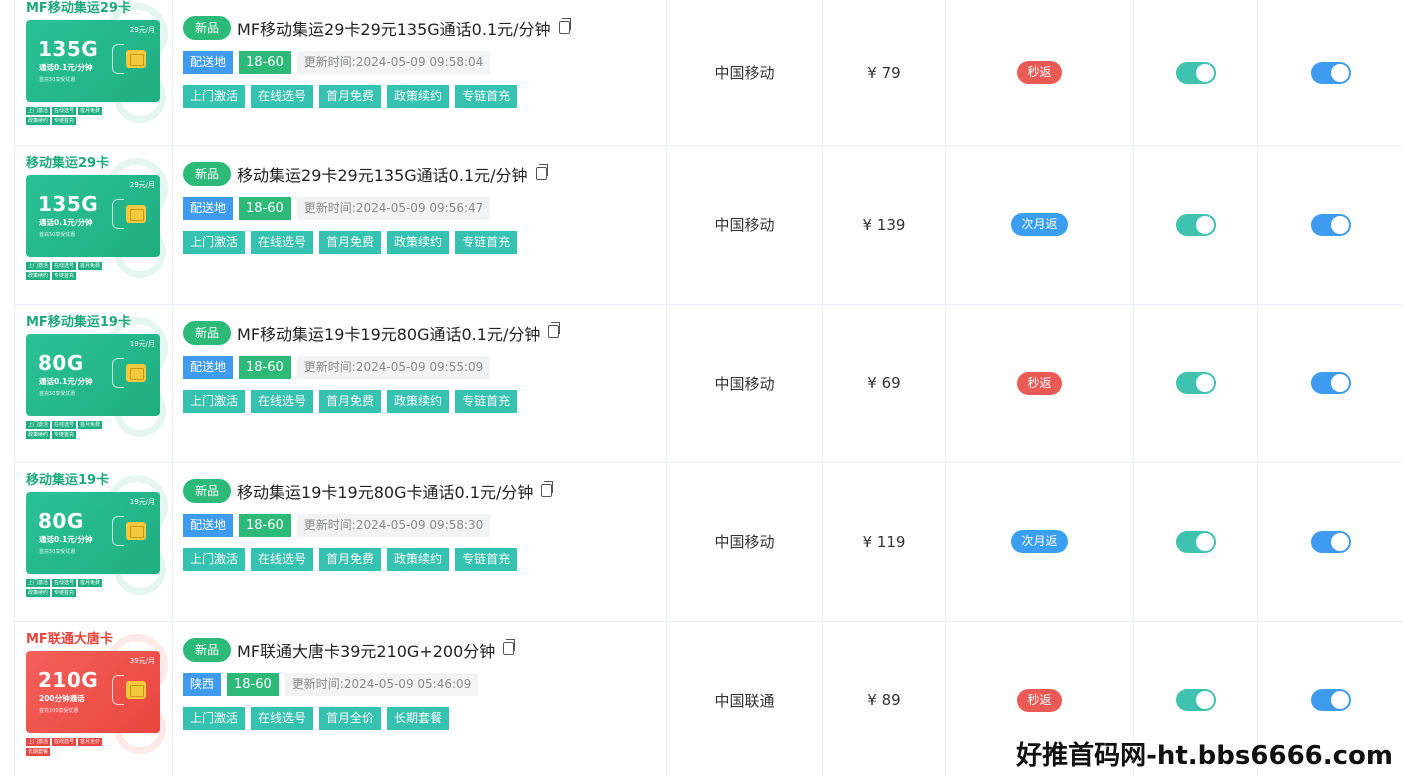 The width and height of the screenshot is (1403, 776). Describe the element at coordinates (62, 698) in the screenshot. I see `card-call-rate: 200分钟通话` at that location.